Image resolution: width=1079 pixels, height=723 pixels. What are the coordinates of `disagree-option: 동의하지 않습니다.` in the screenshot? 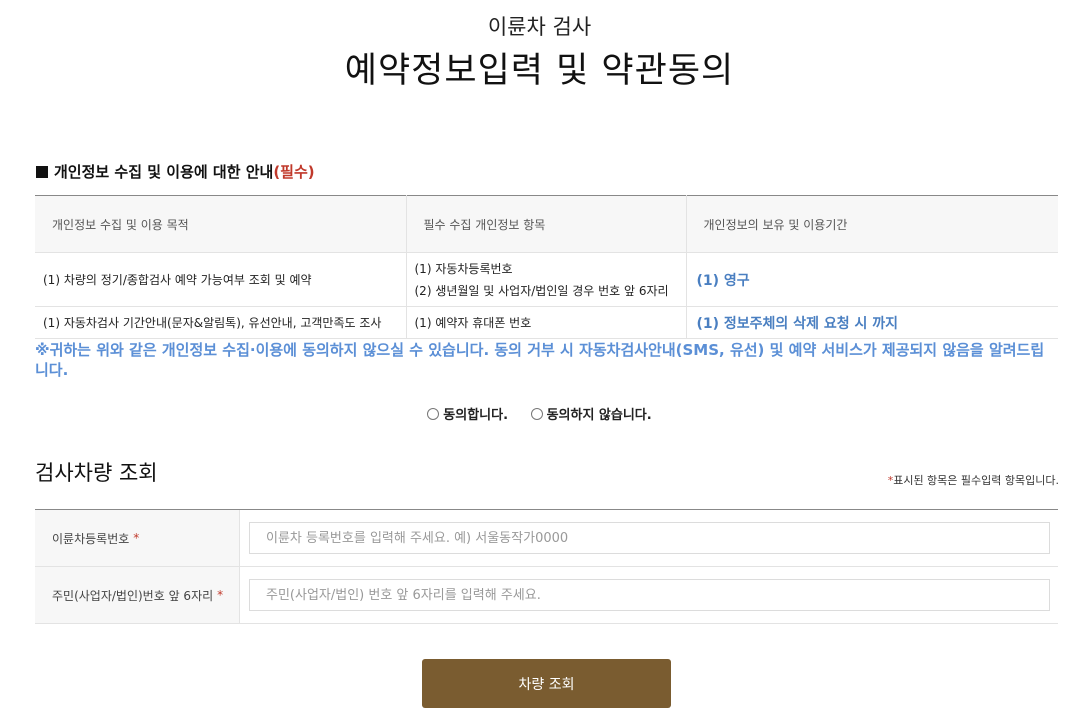 It's located at (591, 413).